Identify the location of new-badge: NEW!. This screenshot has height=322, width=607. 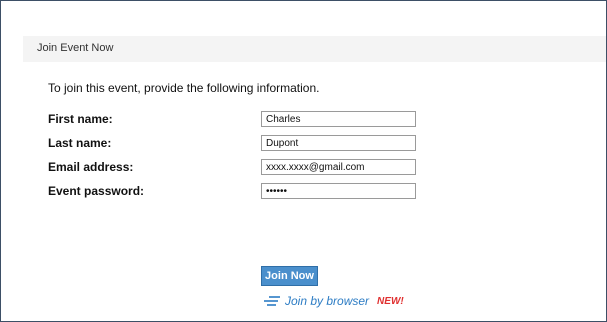
(390, 301).